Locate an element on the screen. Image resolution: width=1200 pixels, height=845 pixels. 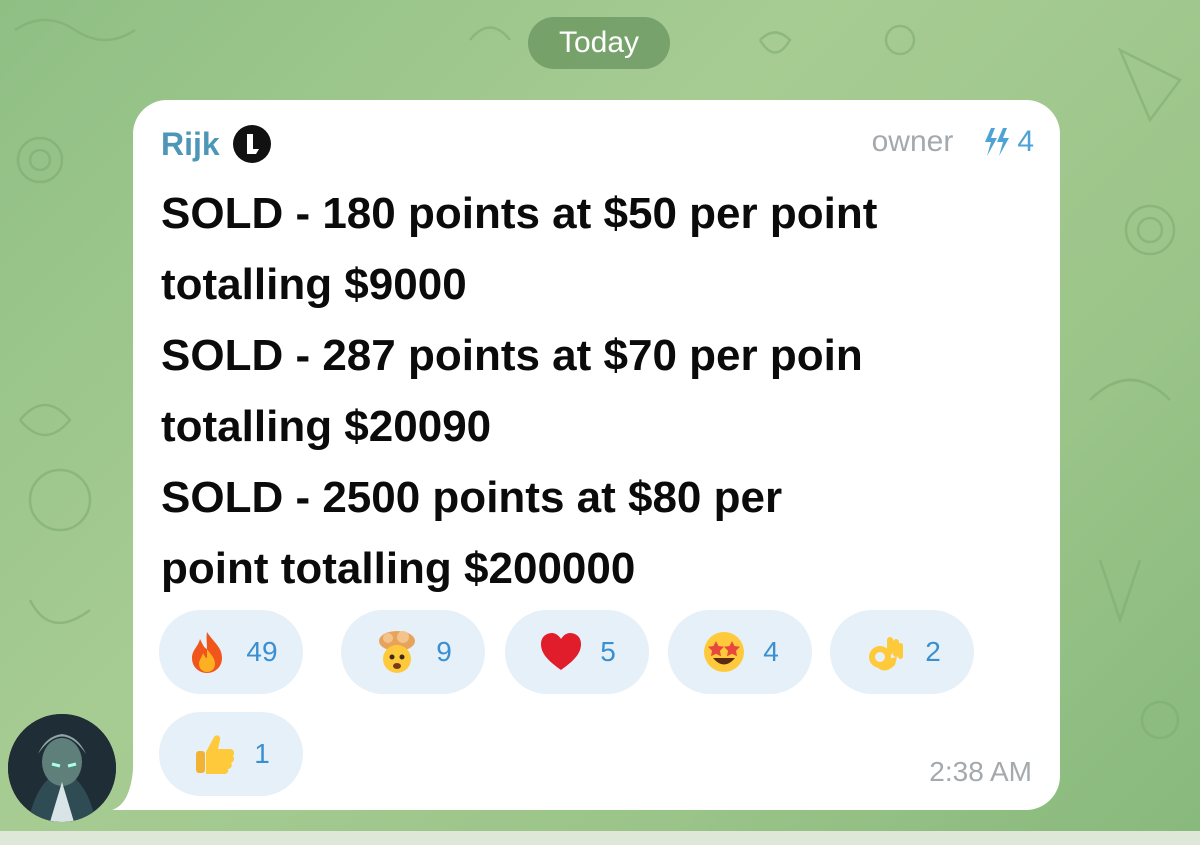
reaction-red-heart: 5 is located at coordinates (577, 652).